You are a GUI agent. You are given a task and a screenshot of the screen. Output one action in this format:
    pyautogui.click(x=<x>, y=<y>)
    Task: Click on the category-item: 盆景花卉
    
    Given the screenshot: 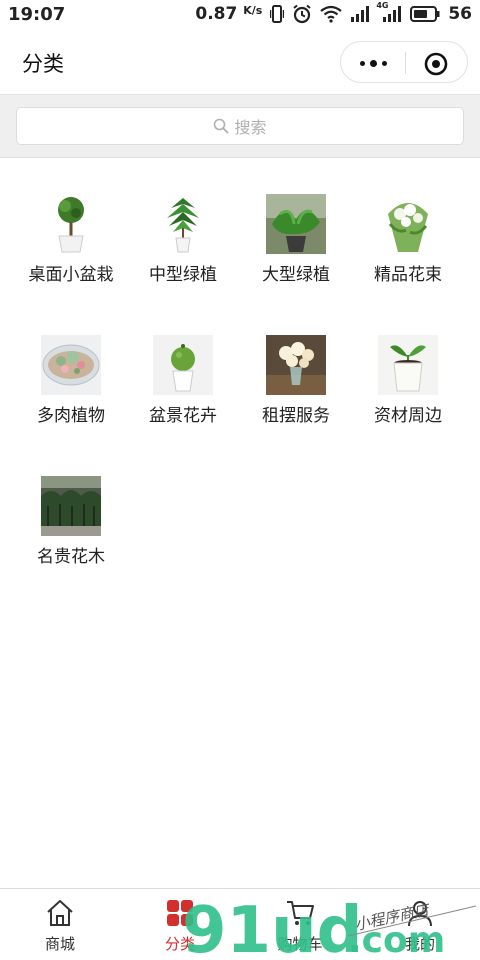 What is the action you would take?
    pyautogui.click(x=183, y=390)
    